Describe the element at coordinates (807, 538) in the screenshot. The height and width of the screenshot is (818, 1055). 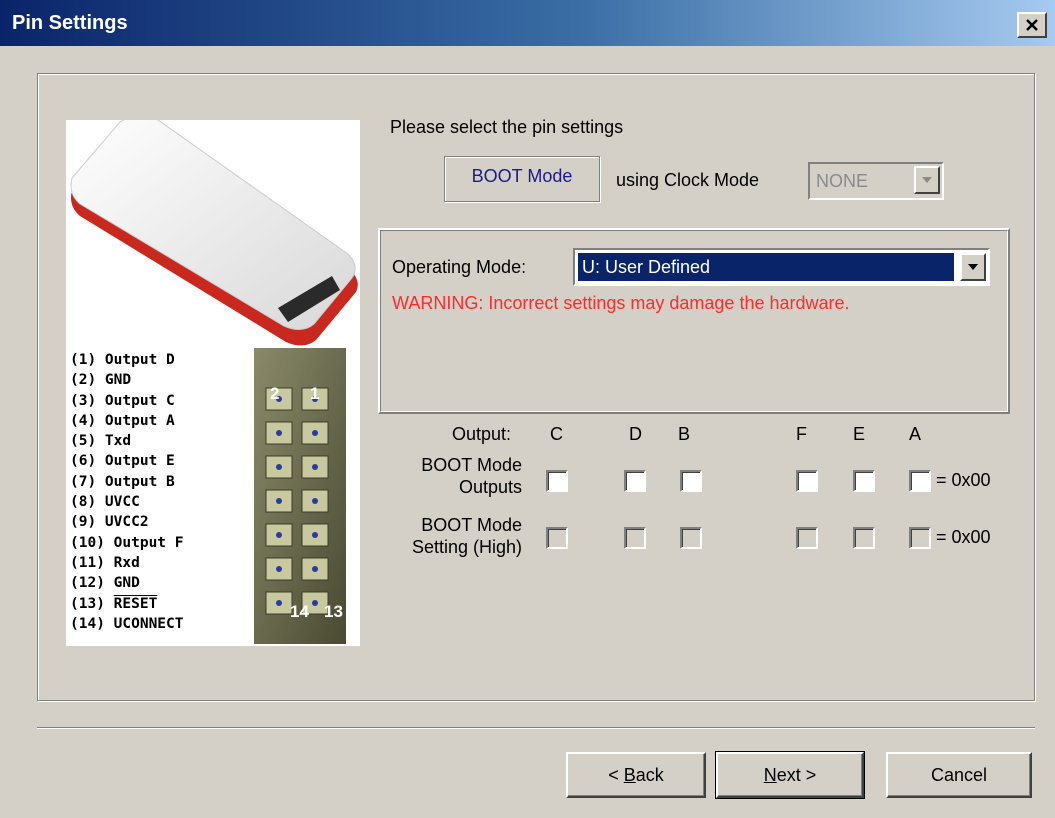
I see `checkbox-setting-f` at that location.